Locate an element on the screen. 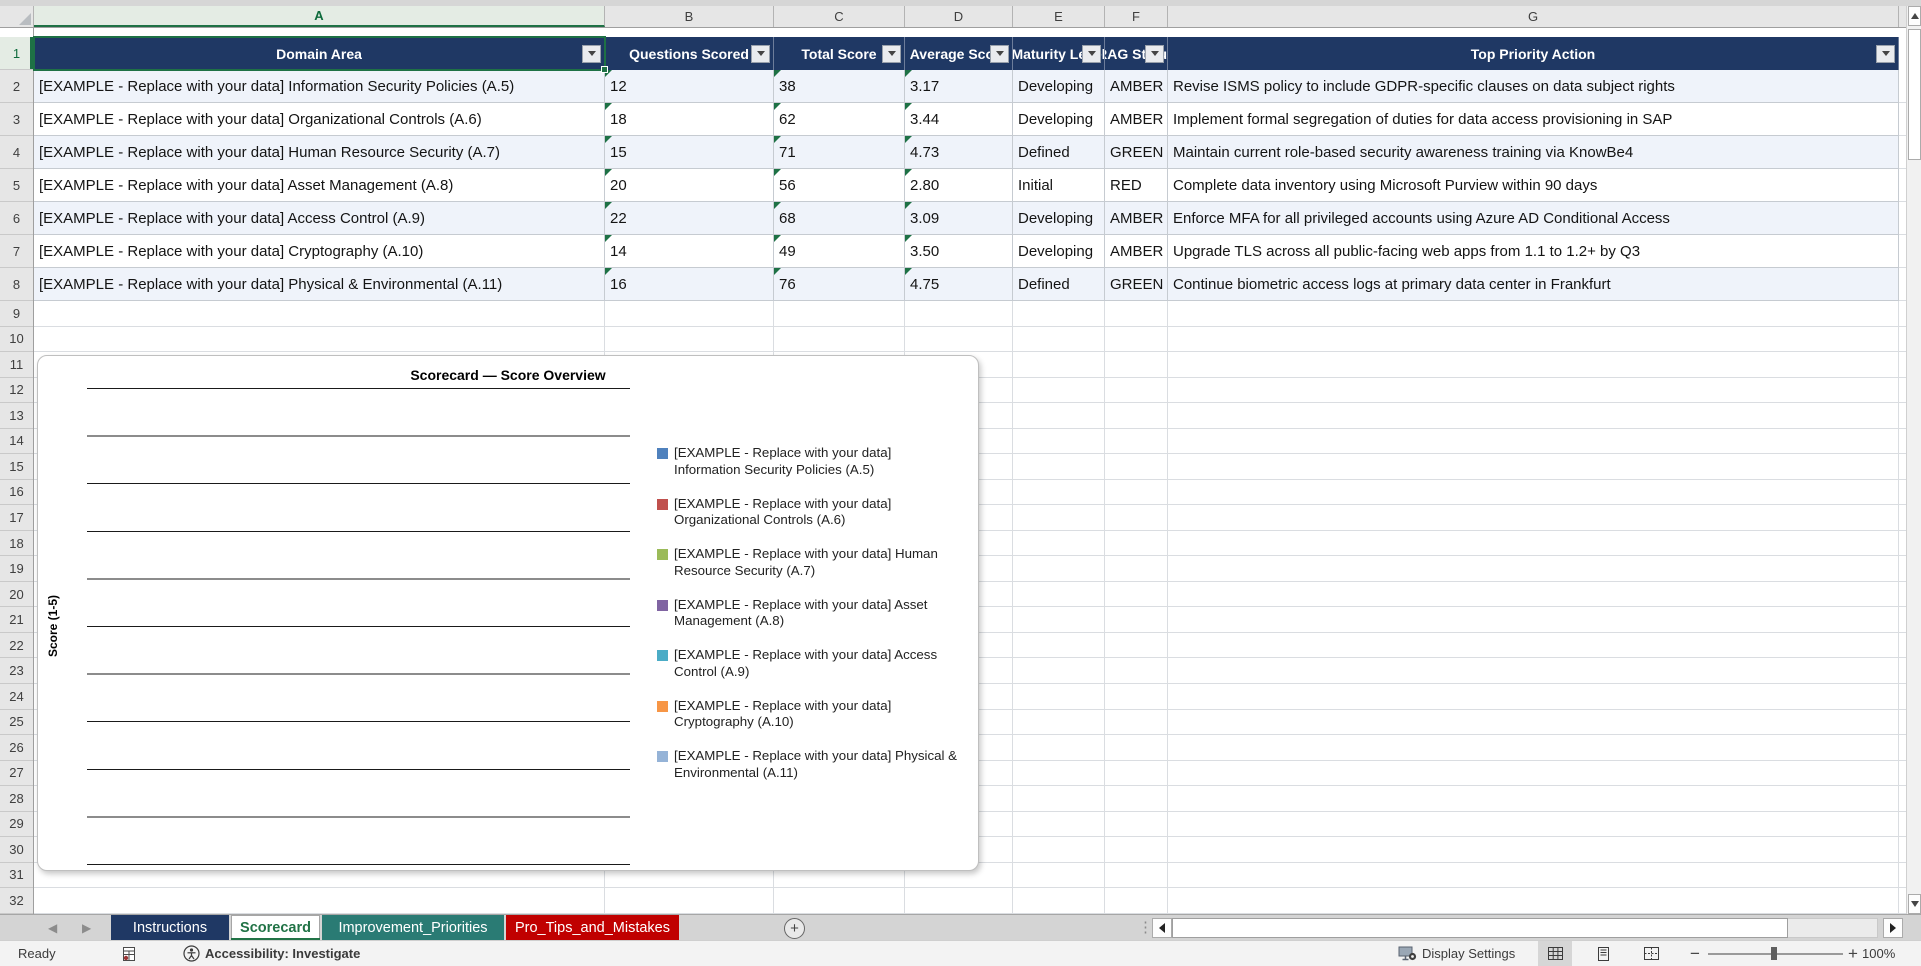 This screenshot has height=966, width=1921. scroll-down-button is located at coordinates (1914, 904).